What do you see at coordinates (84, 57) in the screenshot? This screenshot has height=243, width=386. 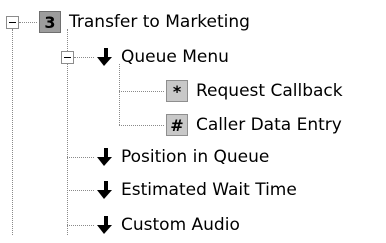 I see `tree-connector-queue-menu` at bounding box center [84, 57].